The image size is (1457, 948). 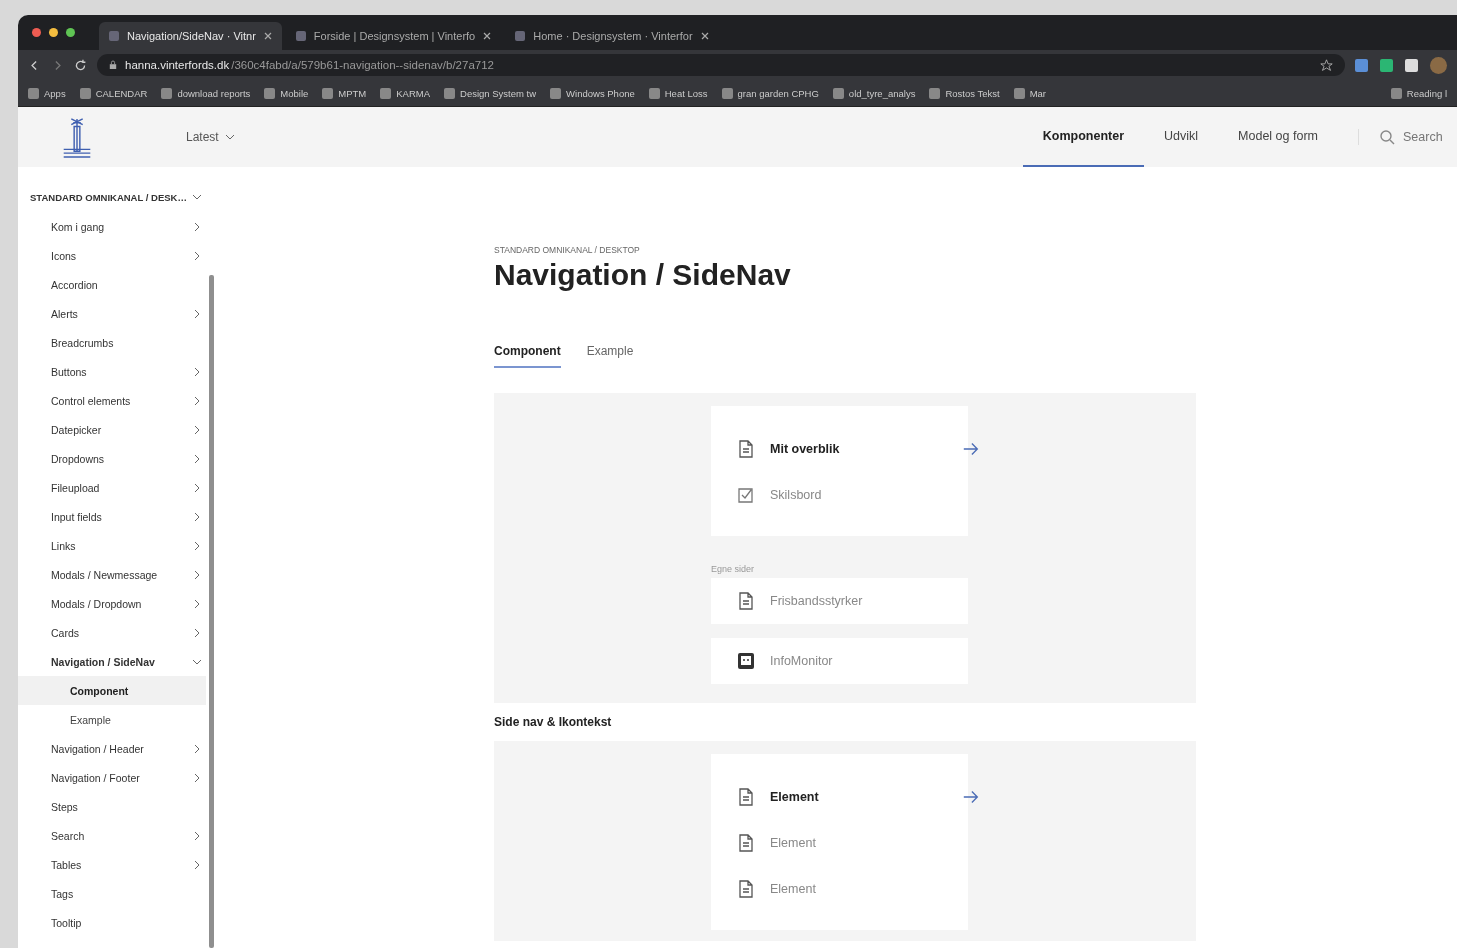 I want to click on sidebar-item: Accordion, so click(x=117, y=284).